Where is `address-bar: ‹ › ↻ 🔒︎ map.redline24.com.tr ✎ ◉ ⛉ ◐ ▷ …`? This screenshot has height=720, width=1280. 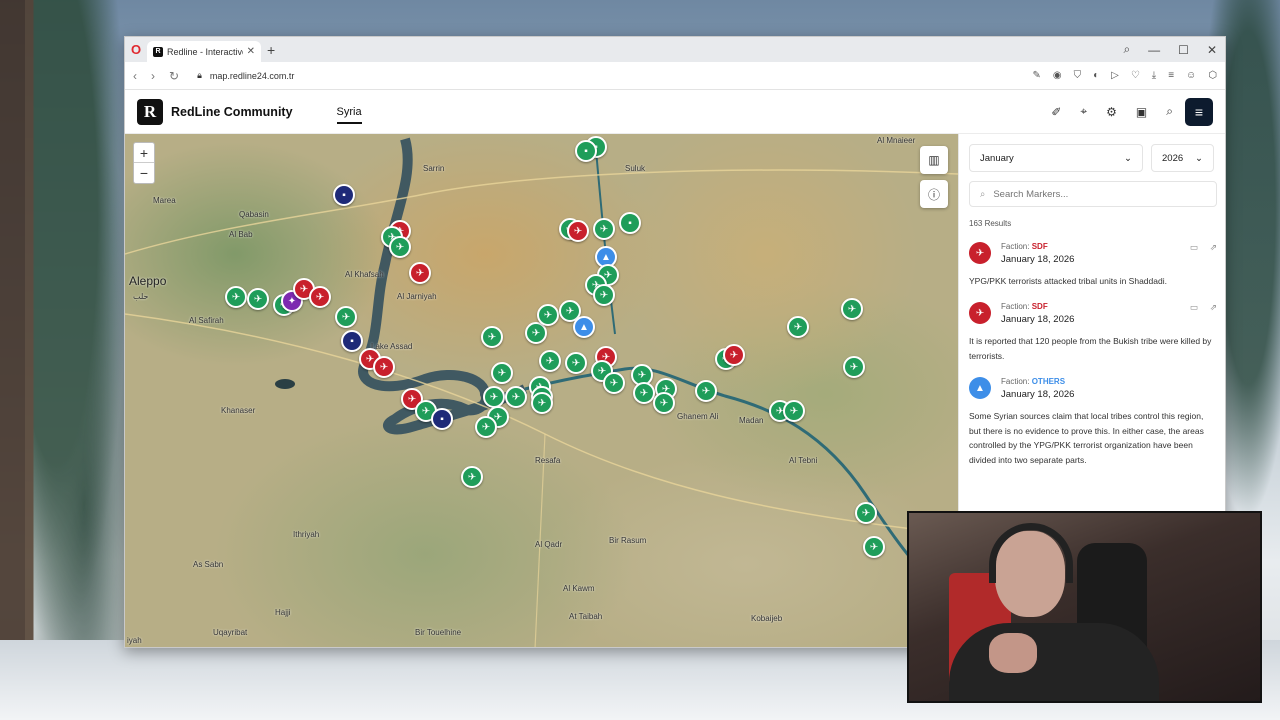 address-bar: ‹ › ↻ 🔒︎ map.redline24.com.tr ✎ ◉ ⛉ ◐ ▷ … is located at coordinates (675, 76).